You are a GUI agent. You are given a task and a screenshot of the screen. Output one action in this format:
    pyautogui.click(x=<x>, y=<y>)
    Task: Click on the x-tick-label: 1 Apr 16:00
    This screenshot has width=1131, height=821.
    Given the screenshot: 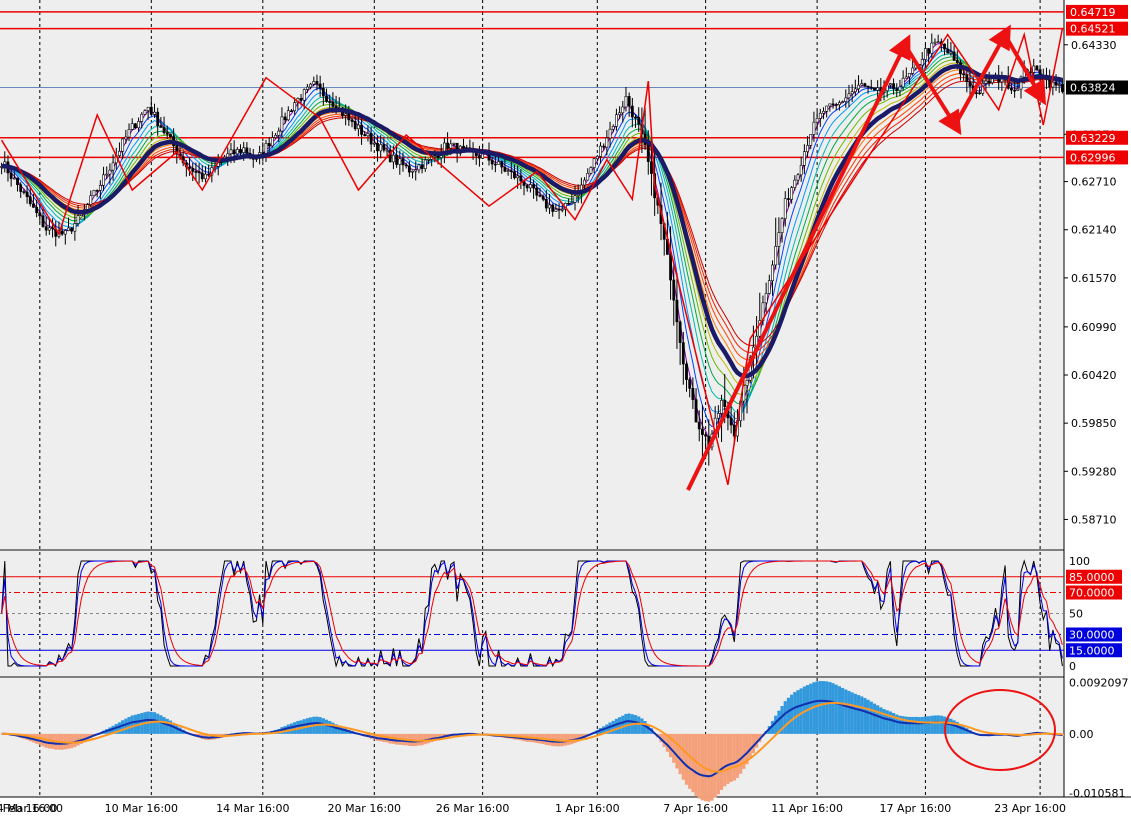 What is the action you would take?
    pyautogui.click(x=587, y=808)
    